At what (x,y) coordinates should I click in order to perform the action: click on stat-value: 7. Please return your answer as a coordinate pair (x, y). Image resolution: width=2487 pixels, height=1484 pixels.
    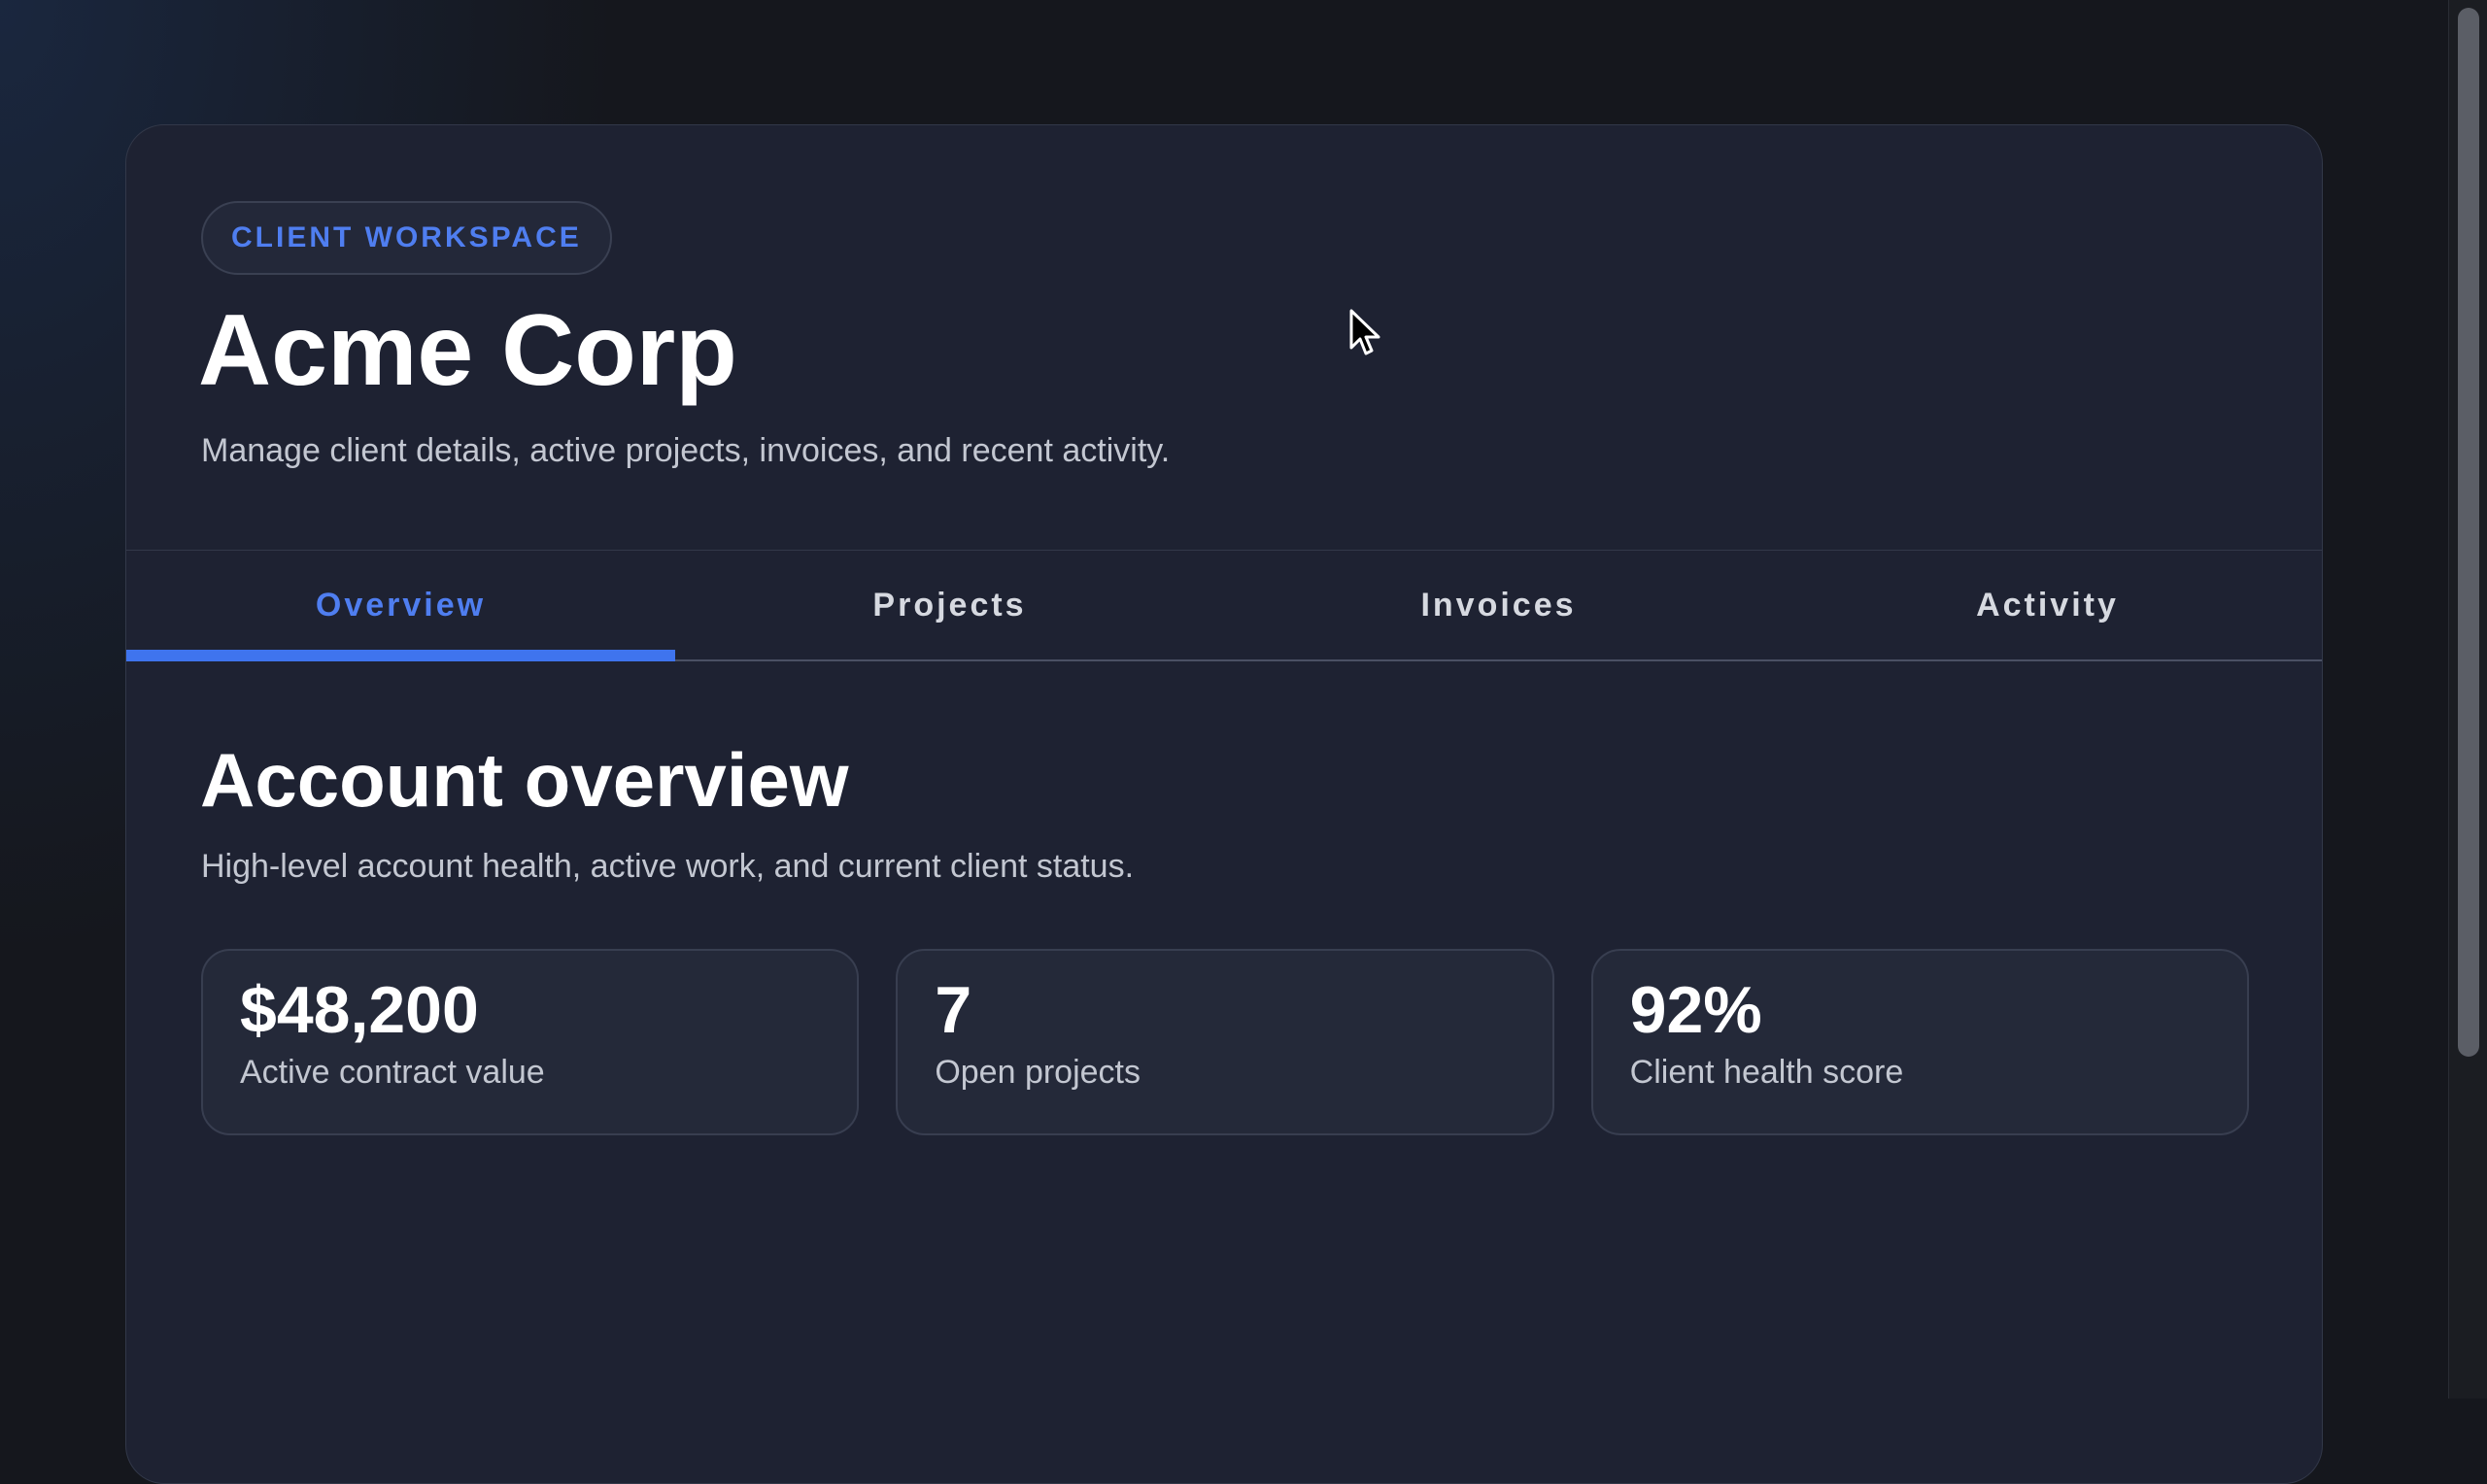
    Looking at the image, I should click on (953, 1010).